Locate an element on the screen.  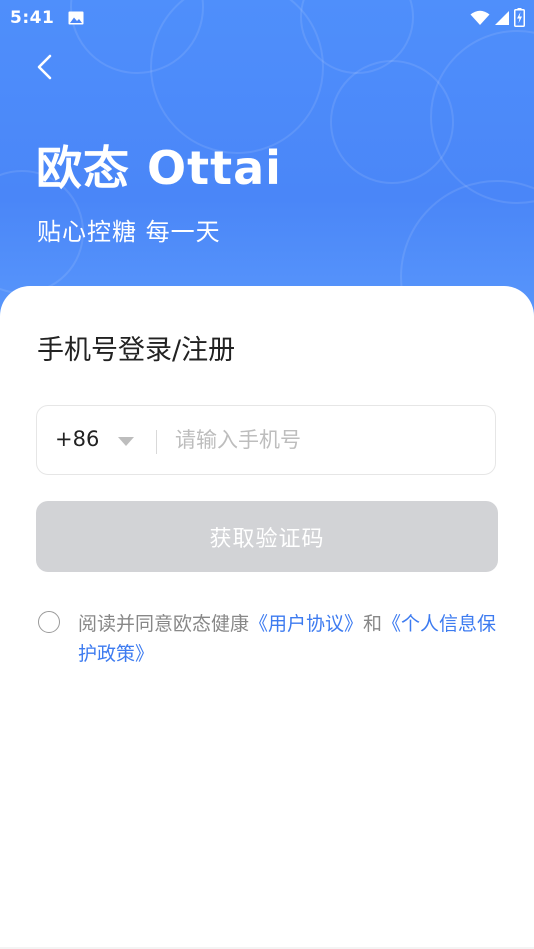
country-code-selector: +86 is located at coordinates (92, 440).